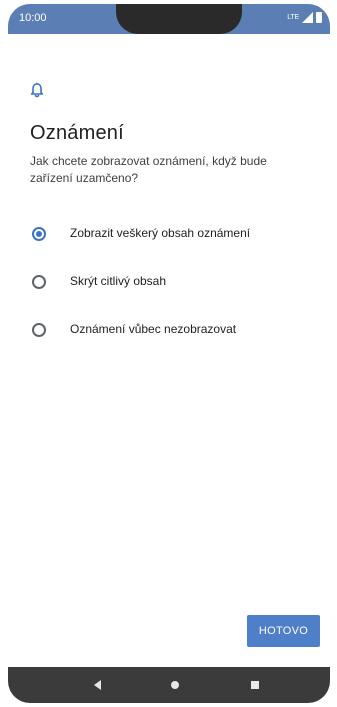 This screenshot has height=707, width=337. I want to click on navigation-bar, so click(169, 685).